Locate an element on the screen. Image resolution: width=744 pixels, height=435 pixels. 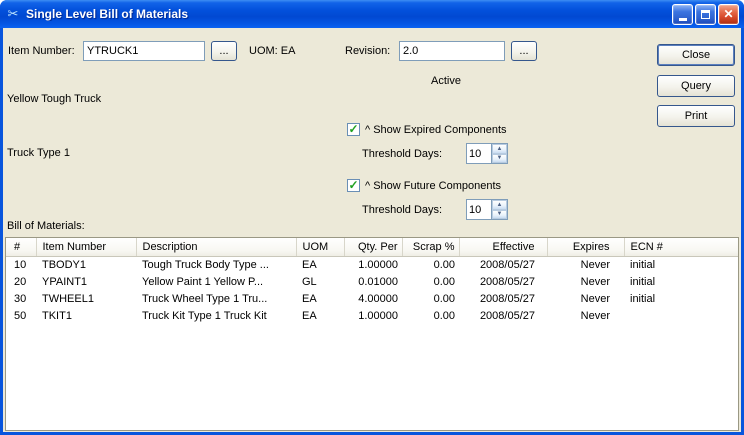
column-header: UOM is located at coordinates (320, 247).